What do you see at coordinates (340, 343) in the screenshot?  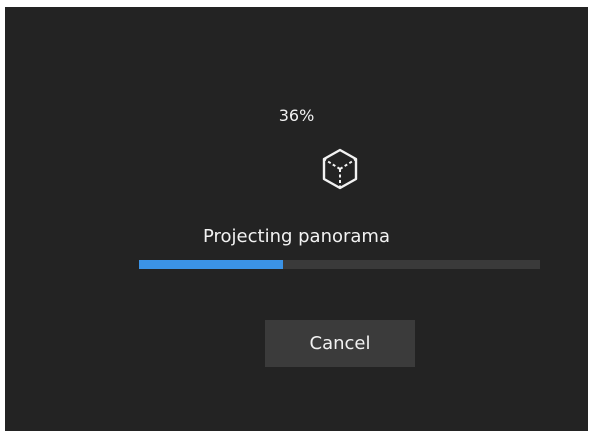 I see `cancel-button: Cancel` at bounding box center [340, 343].